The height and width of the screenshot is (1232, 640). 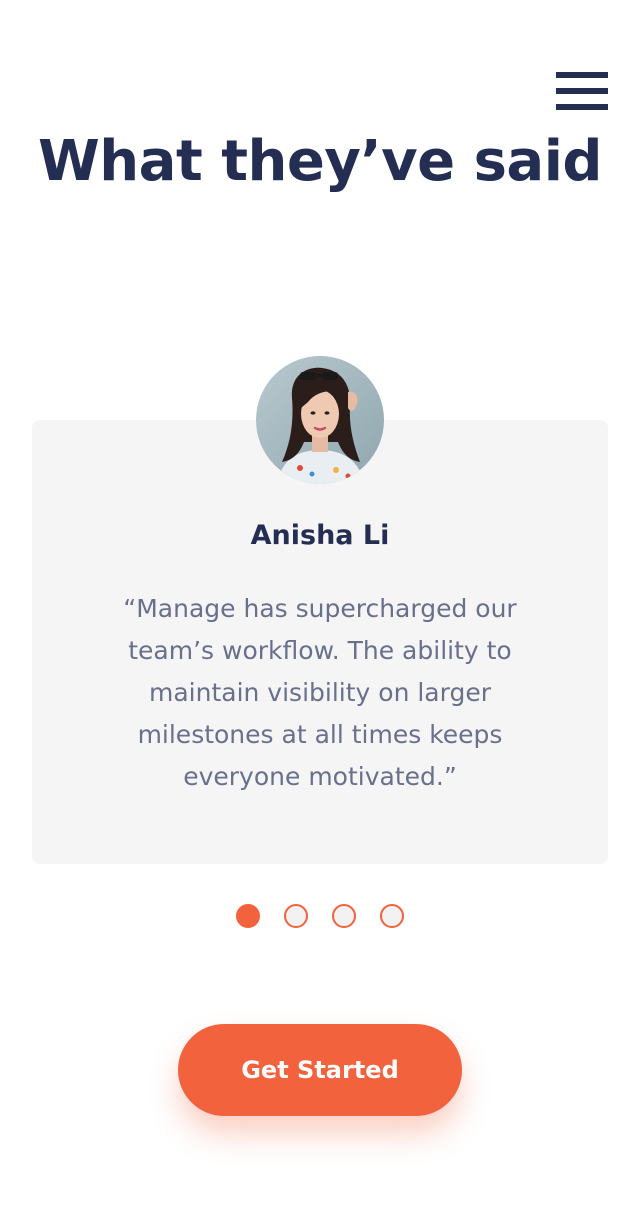 I want to click on author-avatar, so click(x=320, y=420).